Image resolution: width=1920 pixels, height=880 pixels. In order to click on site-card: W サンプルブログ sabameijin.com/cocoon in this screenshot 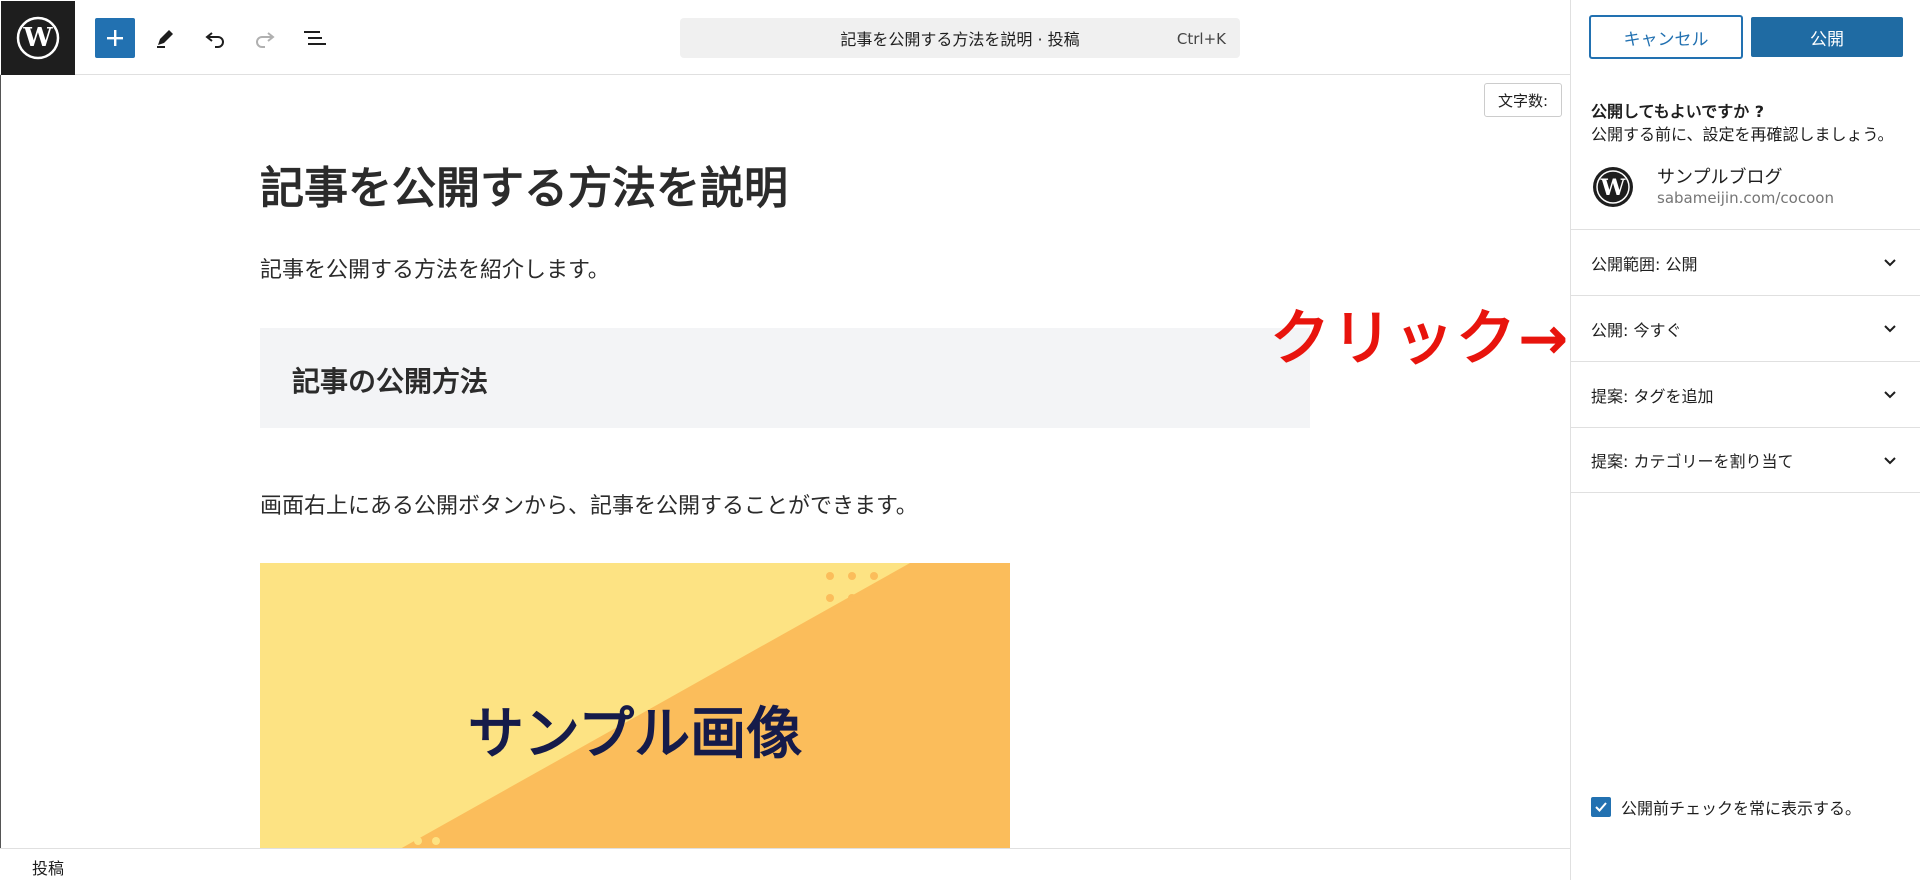, I will do `click(1751, 188)`.